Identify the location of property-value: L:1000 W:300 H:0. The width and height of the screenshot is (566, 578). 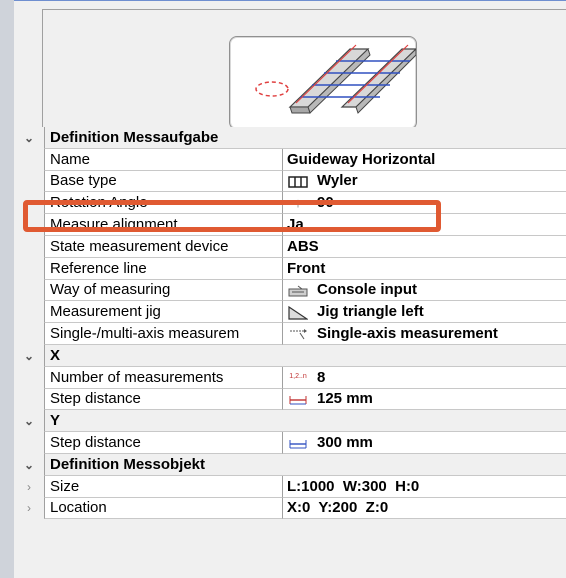
(424, 486).